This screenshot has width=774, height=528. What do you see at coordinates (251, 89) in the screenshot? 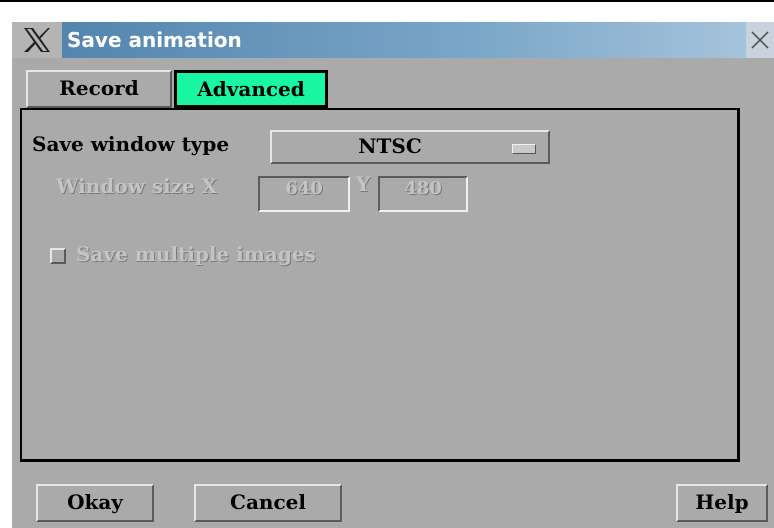
I see `tab-advanced: Advanced` at bounding box center [251, 89].